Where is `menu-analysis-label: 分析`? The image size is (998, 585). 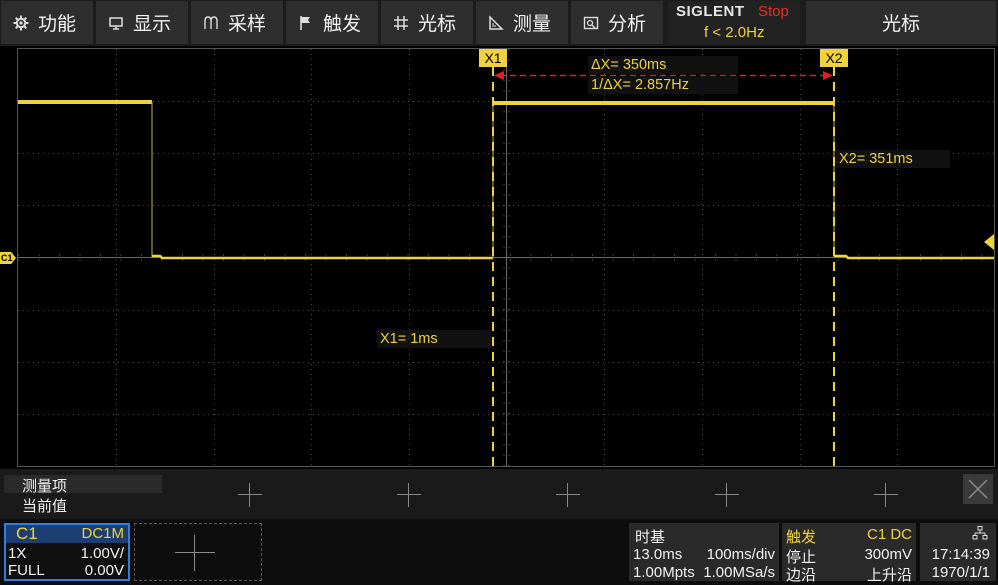 menu-analysis-label: 分析 is located at coordinates (627, 24).